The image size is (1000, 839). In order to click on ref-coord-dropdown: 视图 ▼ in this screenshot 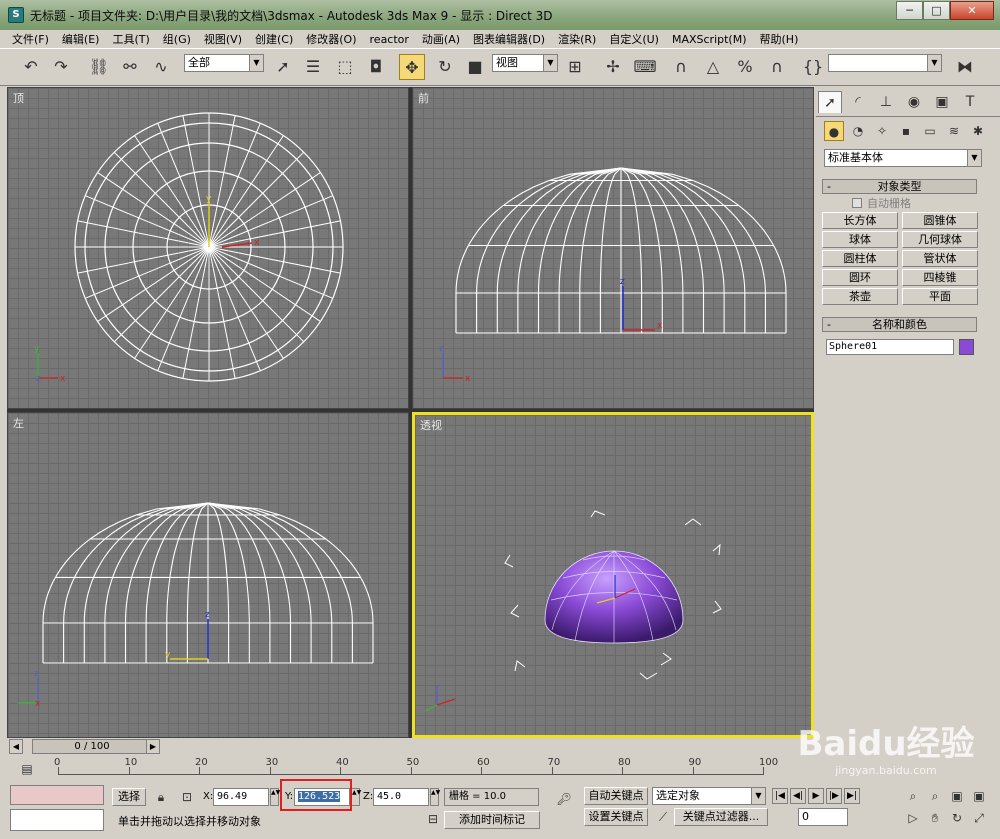, I will do `click(525, 63)`.